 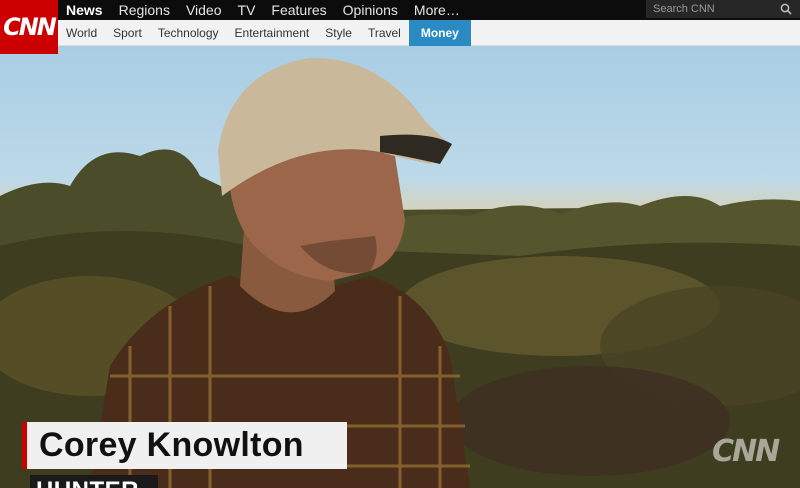 What do you see at coordinates (204, 10) in the screenshot?
I see `nav-item-video: Video` at bounding box center [204, 10].